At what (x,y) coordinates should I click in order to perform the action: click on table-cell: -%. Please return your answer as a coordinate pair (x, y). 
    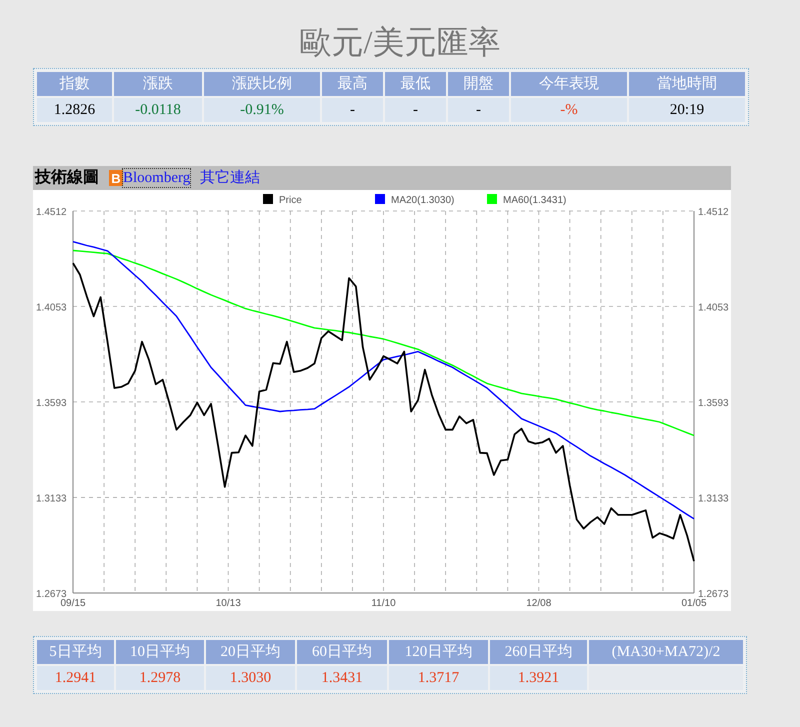
    Looking at the image, I should click on (569, 110).